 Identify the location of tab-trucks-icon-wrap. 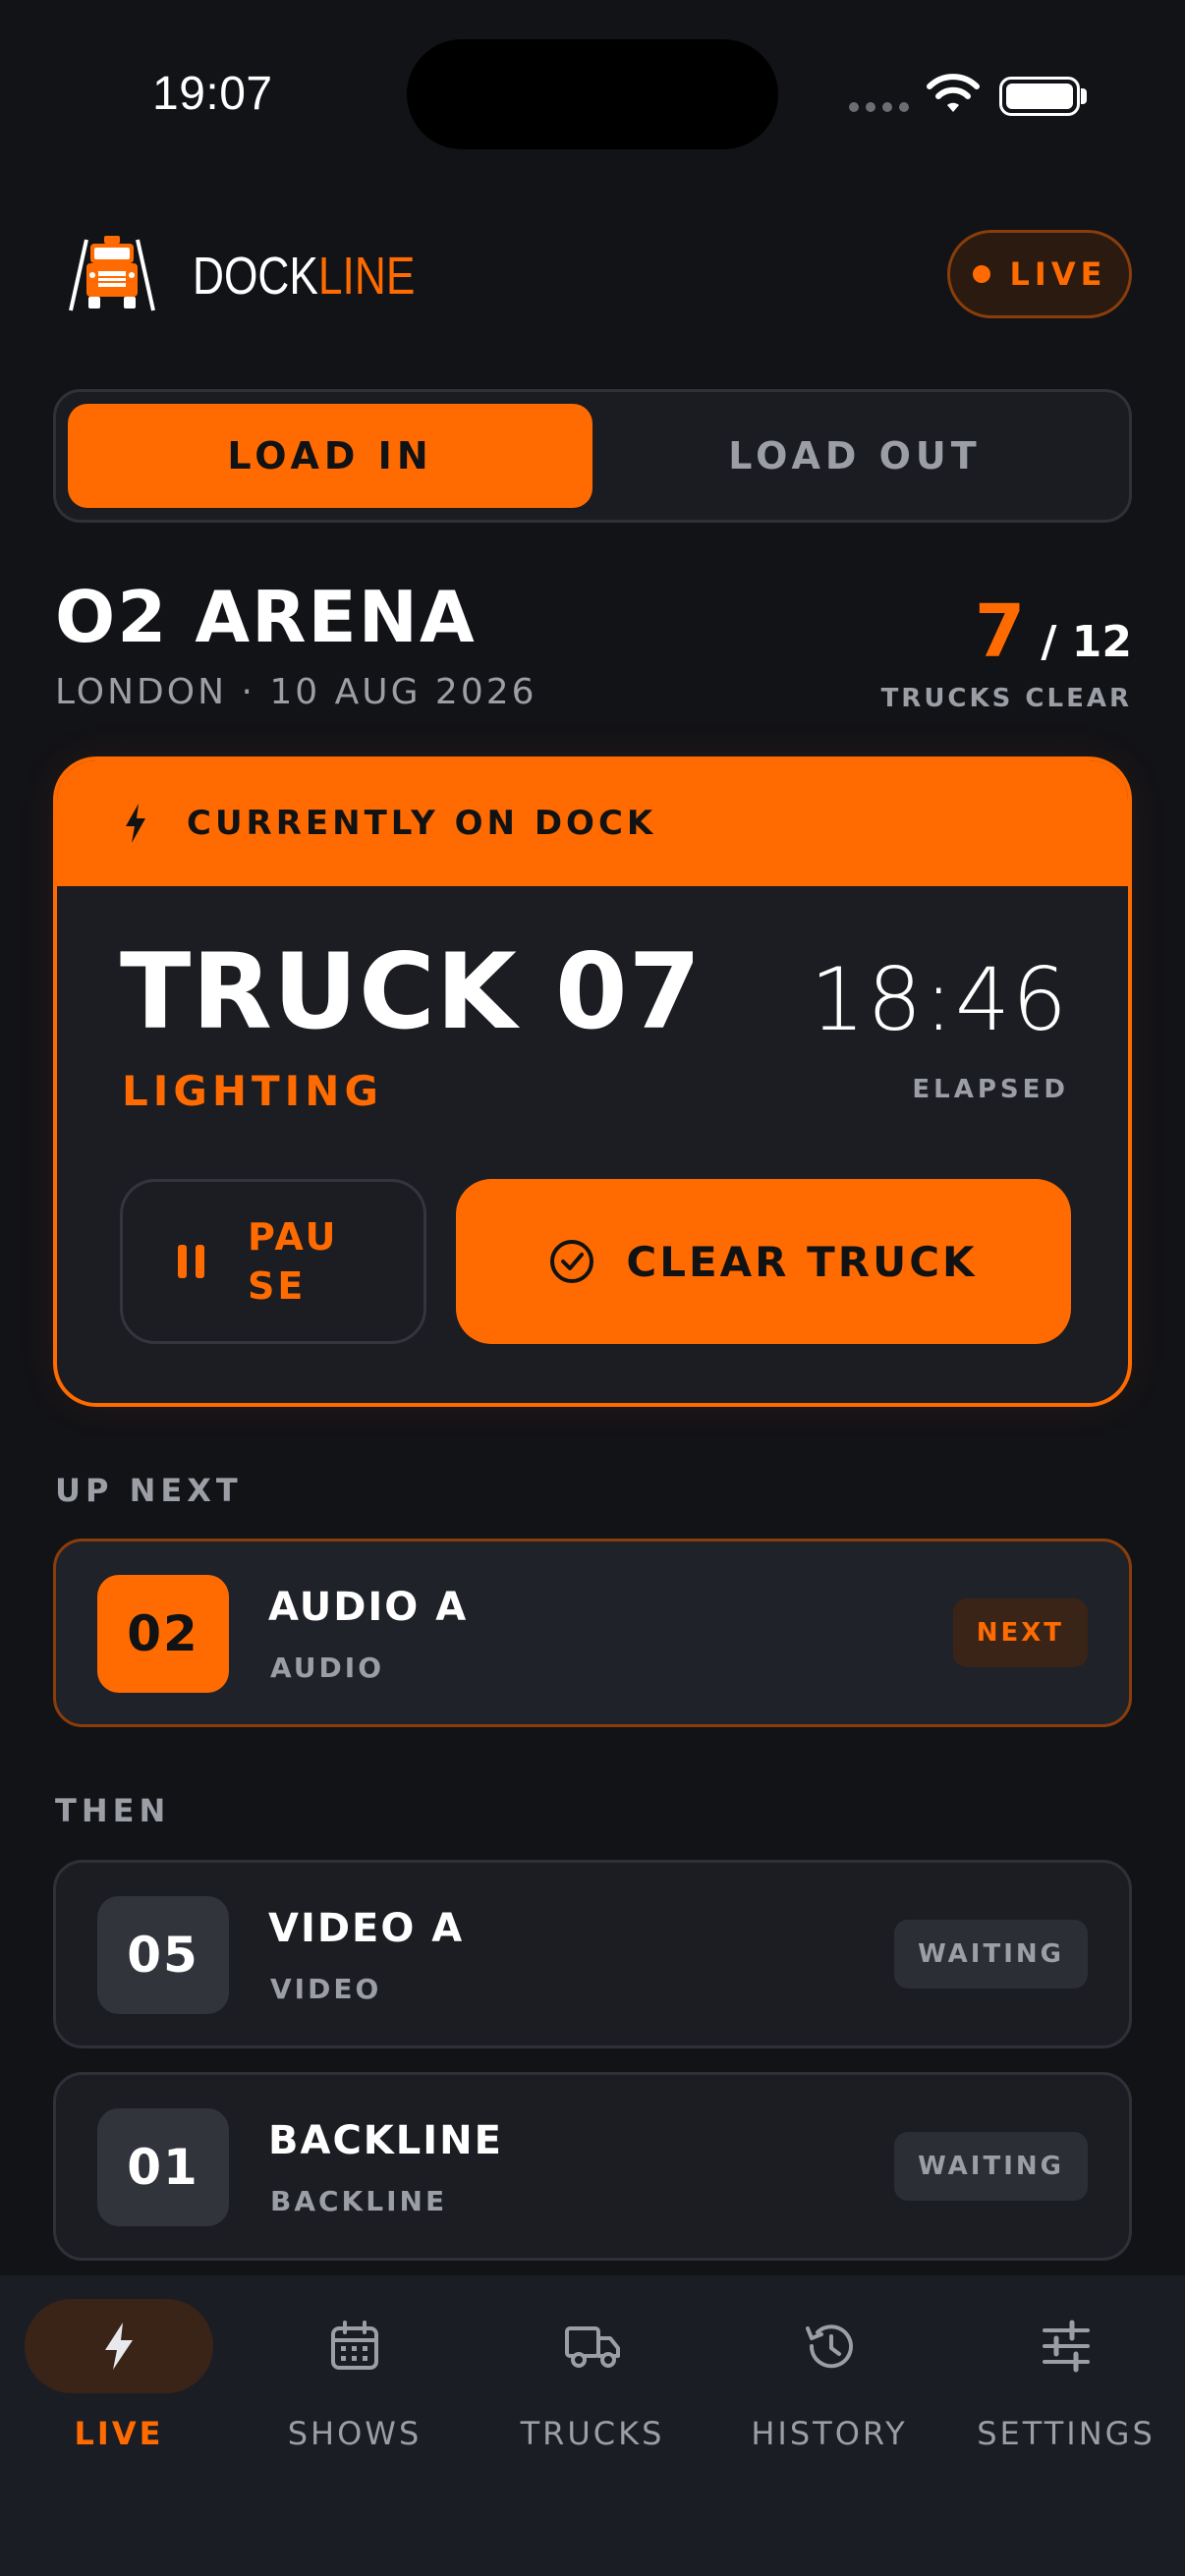
(592, 2346).